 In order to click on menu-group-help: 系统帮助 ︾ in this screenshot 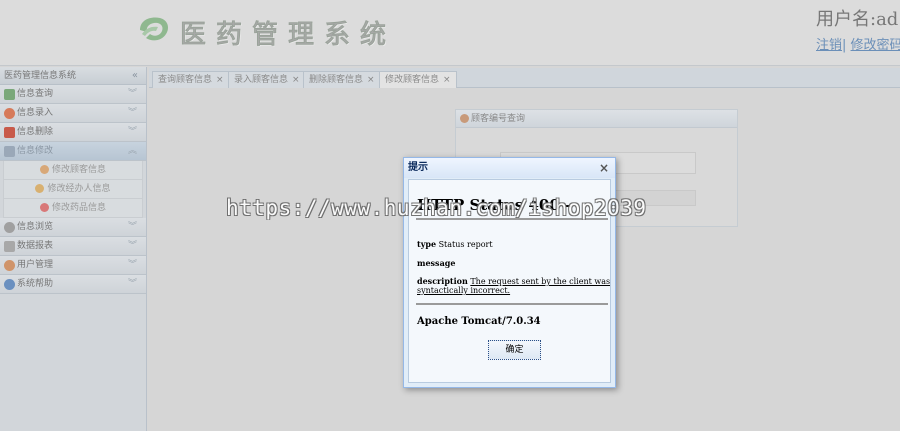, I will do `click(73, 284)`.